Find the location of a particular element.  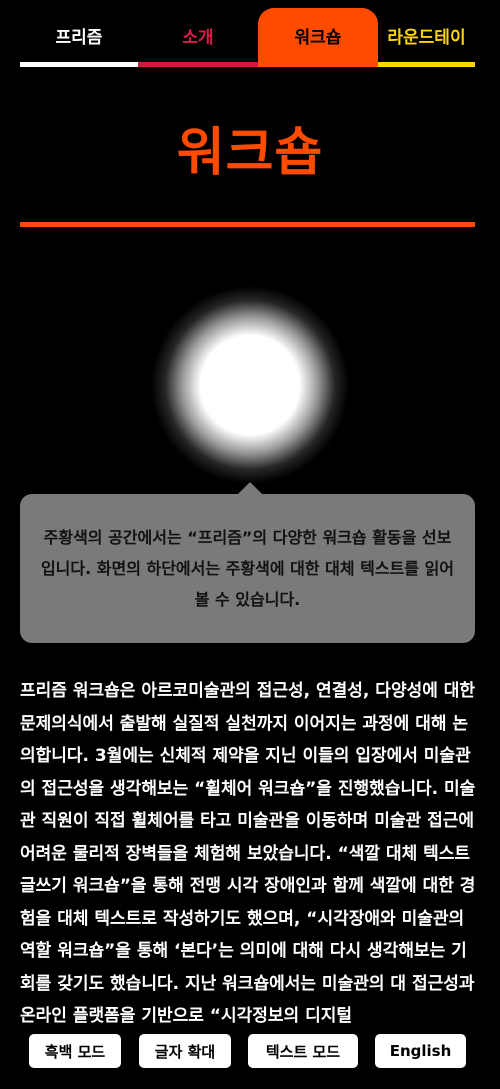

glowing-orb-image is located at coordinates (250, 385).